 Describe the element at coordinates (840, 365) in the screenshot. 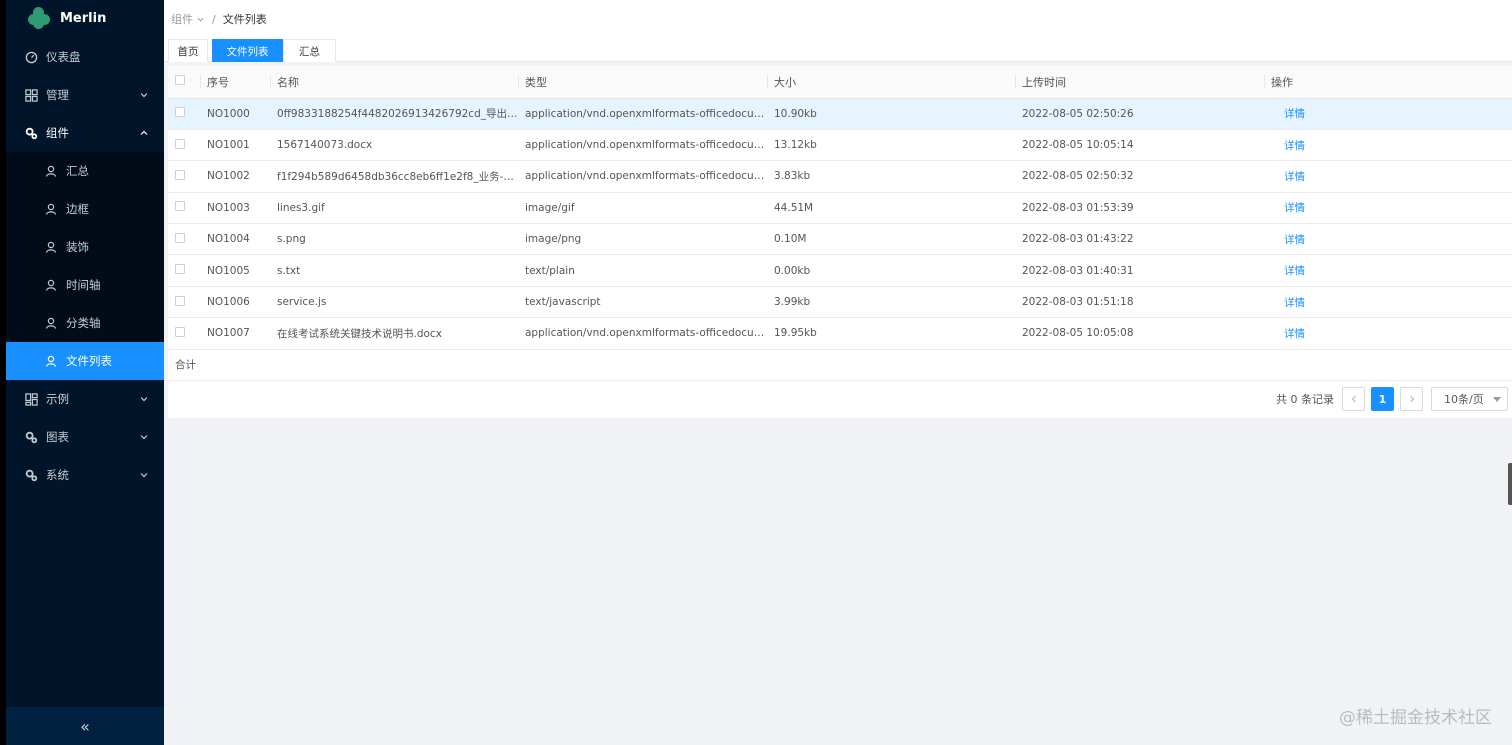

I see `summary-label: 合计` at that location.